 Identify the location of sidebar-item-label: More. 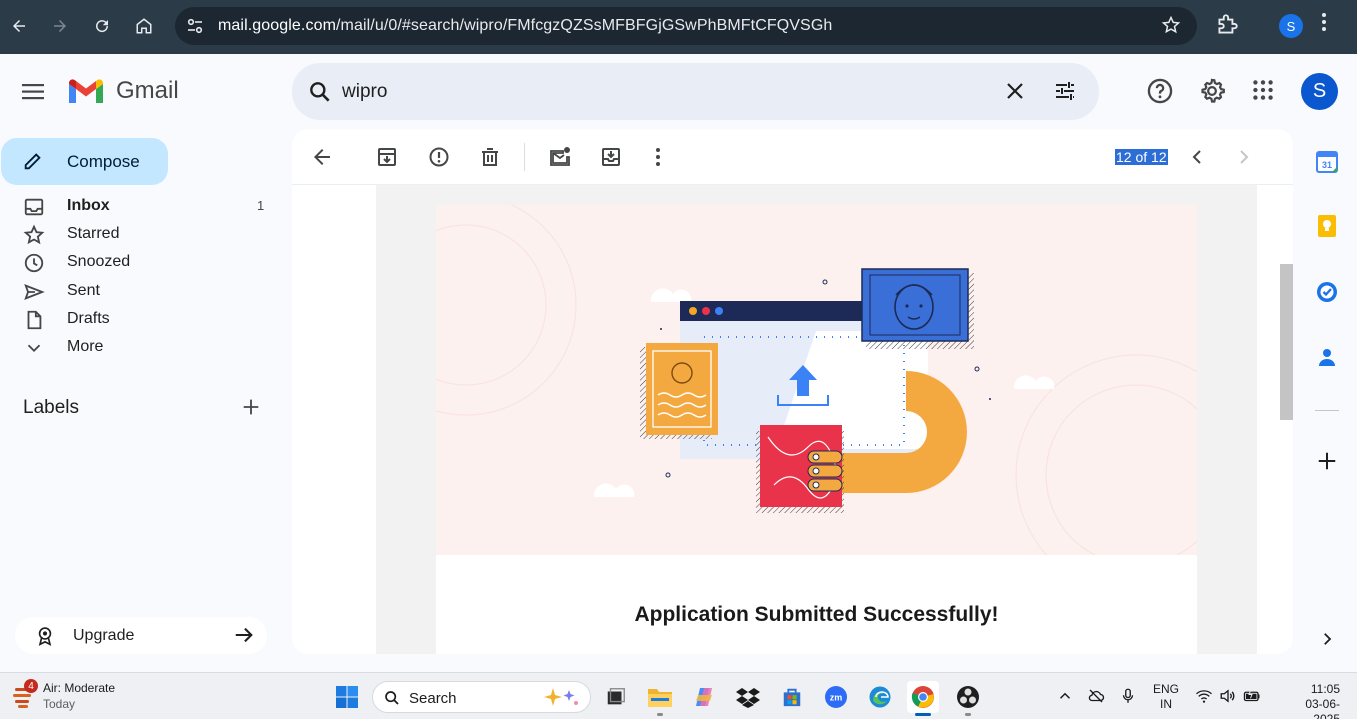
(85, 346).